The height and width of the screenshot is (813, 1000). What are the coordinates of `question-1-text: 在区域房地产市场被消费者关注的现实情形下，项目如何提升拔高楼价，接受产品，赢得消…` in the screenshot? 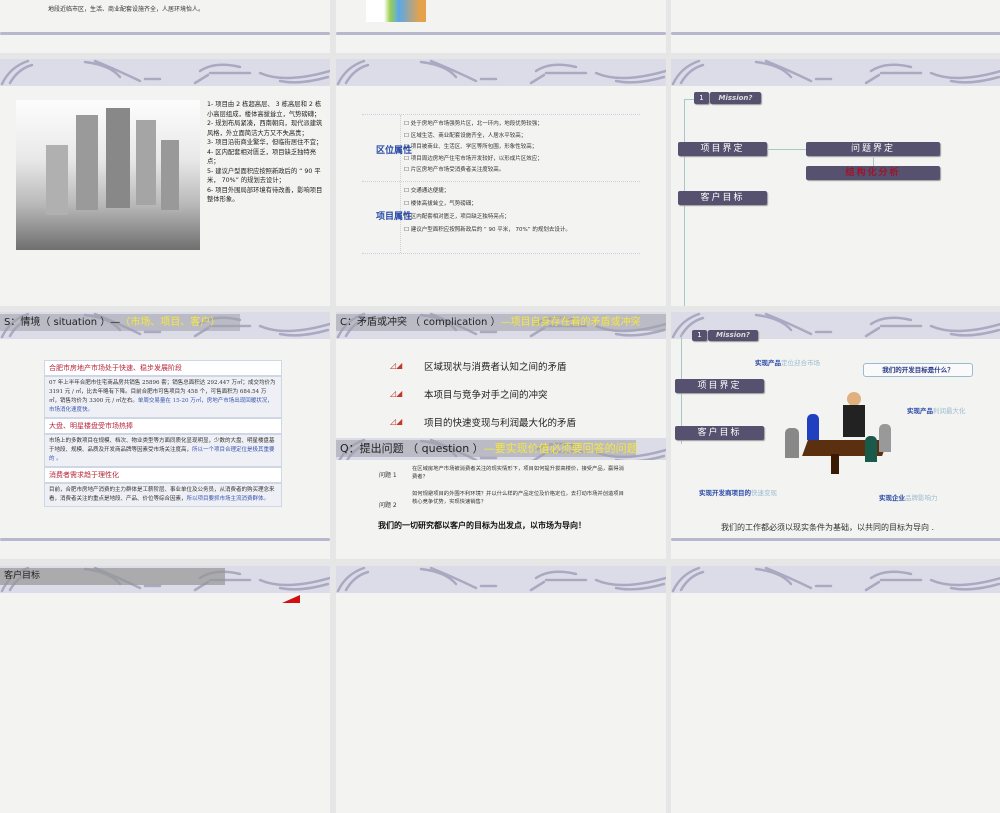 It's located at (518, 473).